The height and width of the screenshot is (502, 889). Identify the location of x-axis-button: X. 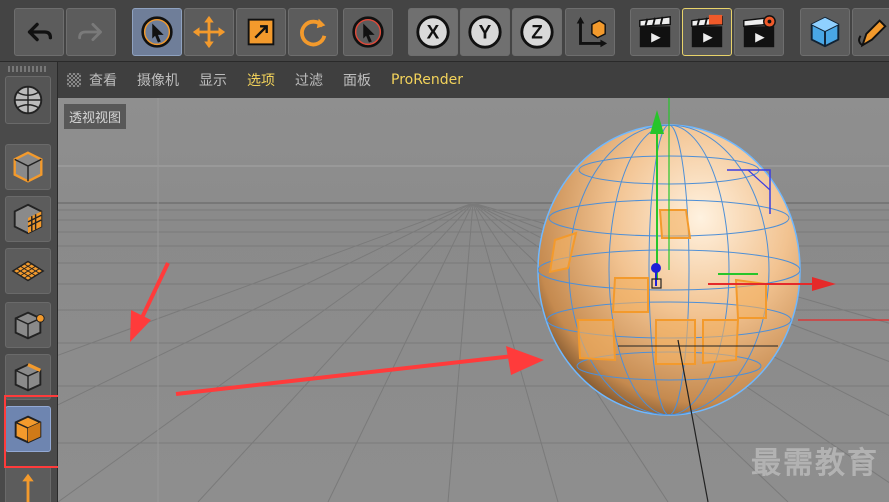
(433, 32).